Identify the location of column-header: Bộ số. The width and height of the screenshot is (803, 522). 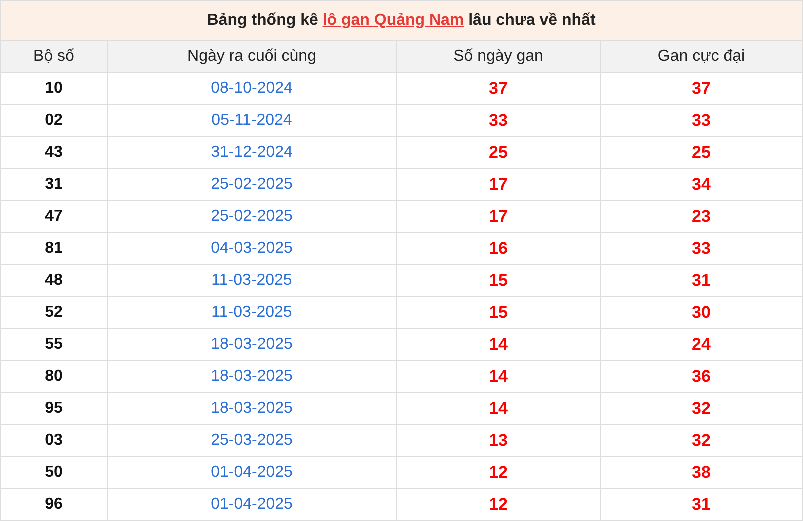
(54, 56).